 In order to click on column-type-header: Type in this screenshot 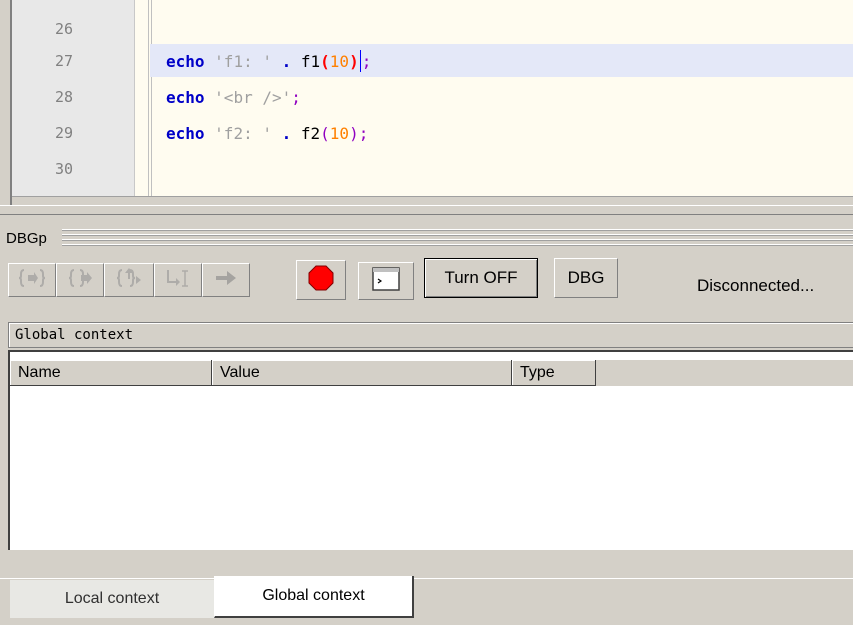, I will do `click(554, 373)`.